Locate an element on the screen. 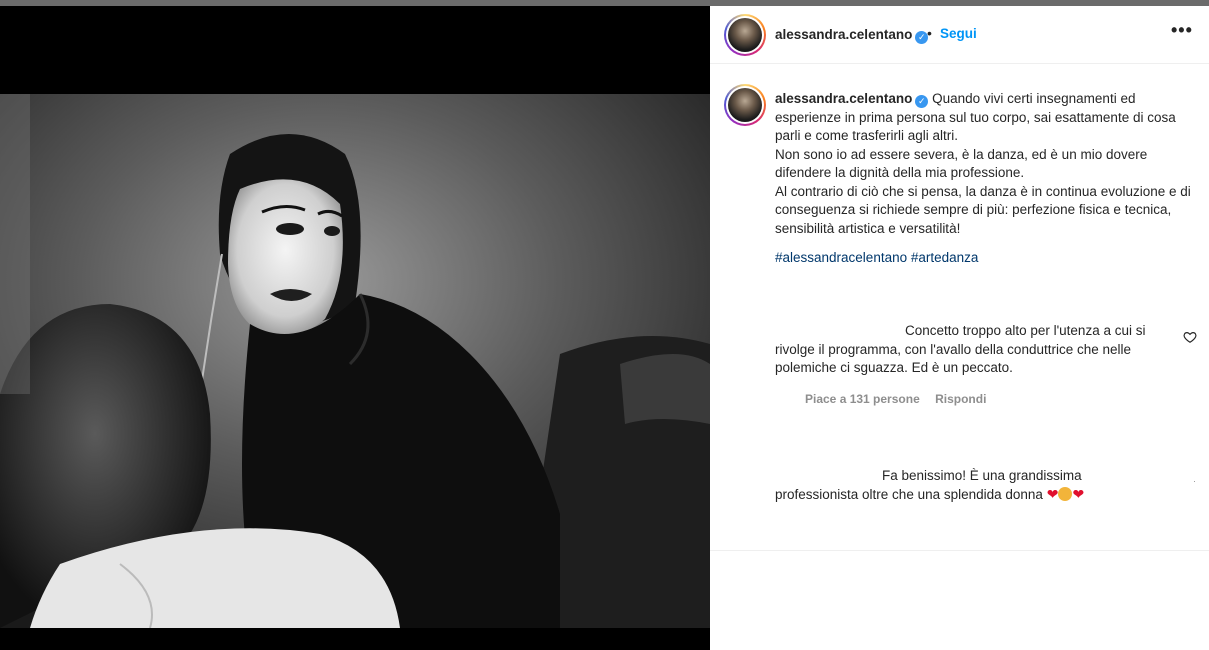  caption-hashtags: #alessandracelentano #artedanza is located at coordinates (876, 257).